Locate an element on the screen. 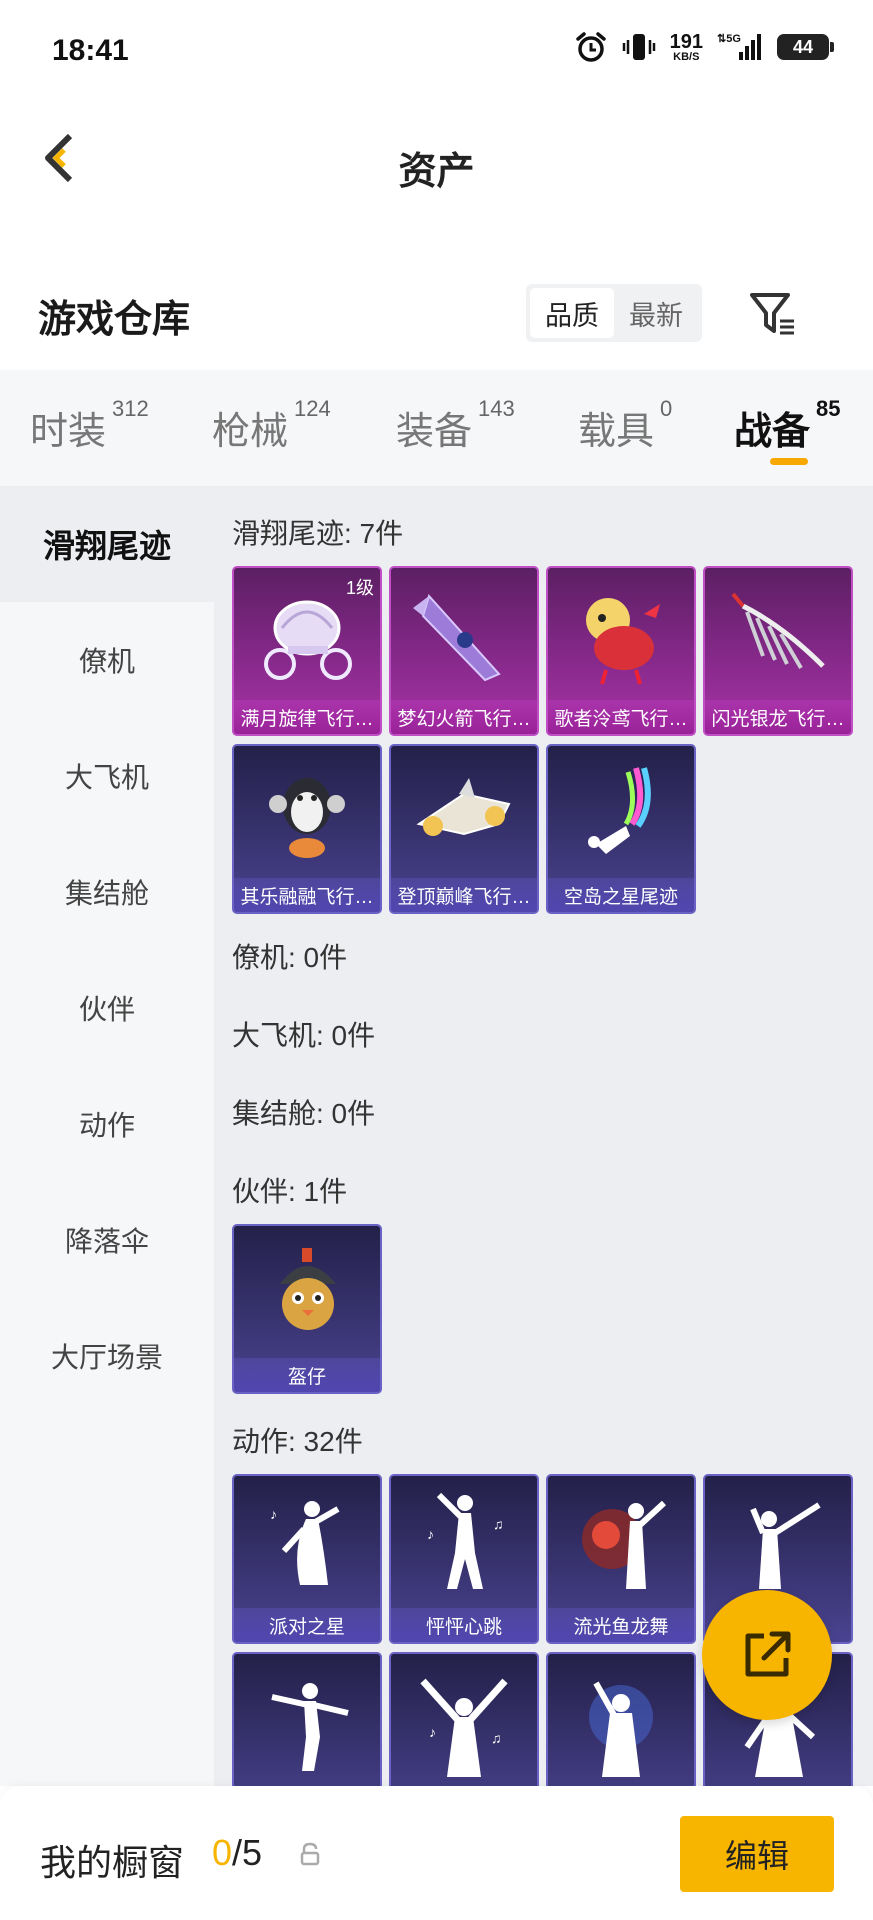 This screenshot has height=1920, width=873. tab-count: 312 is located at coordinates (130, 408).